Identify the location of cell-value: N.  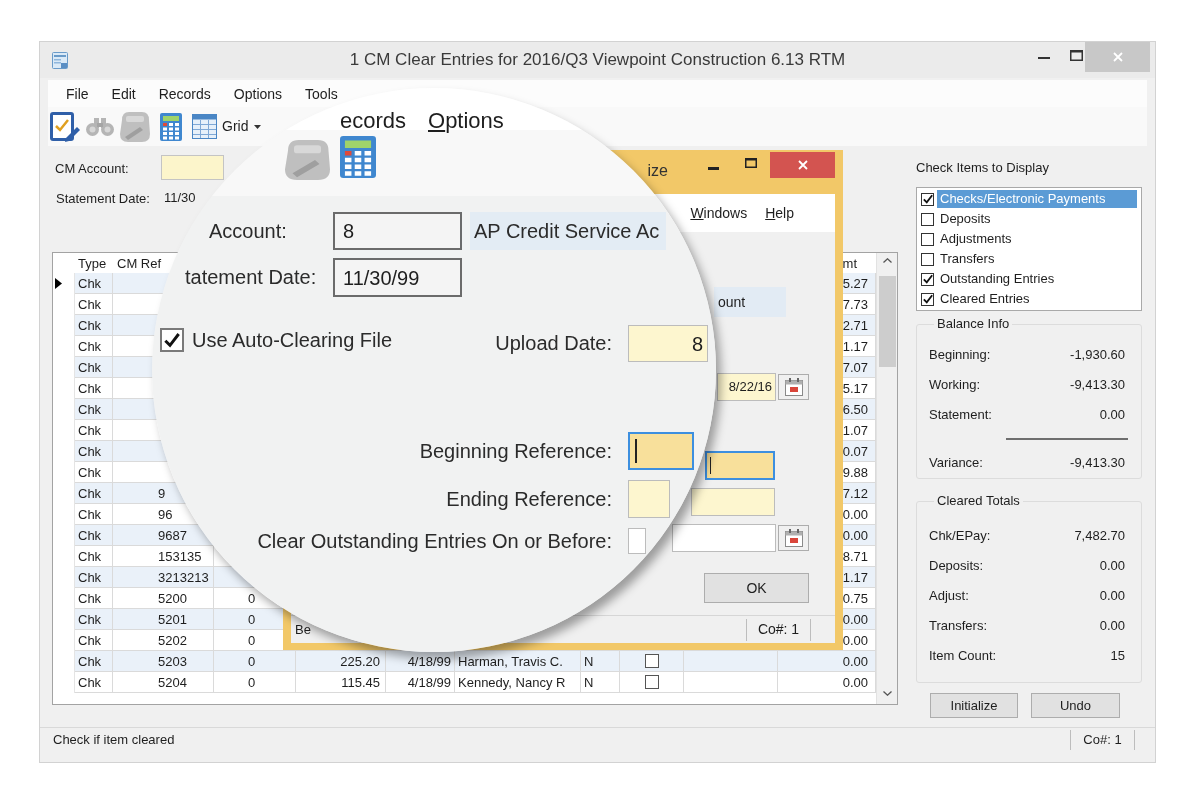
(589, 682).